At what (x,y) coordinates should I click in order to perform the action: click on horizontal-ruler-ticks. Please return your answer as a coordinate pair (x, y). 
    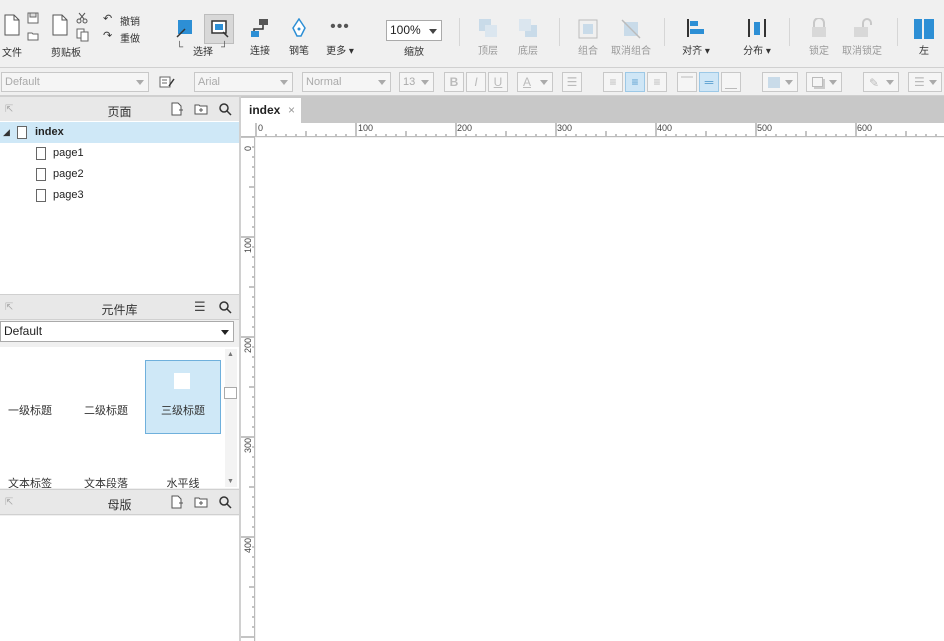
    Looking at the image, I should click on (596, 129).